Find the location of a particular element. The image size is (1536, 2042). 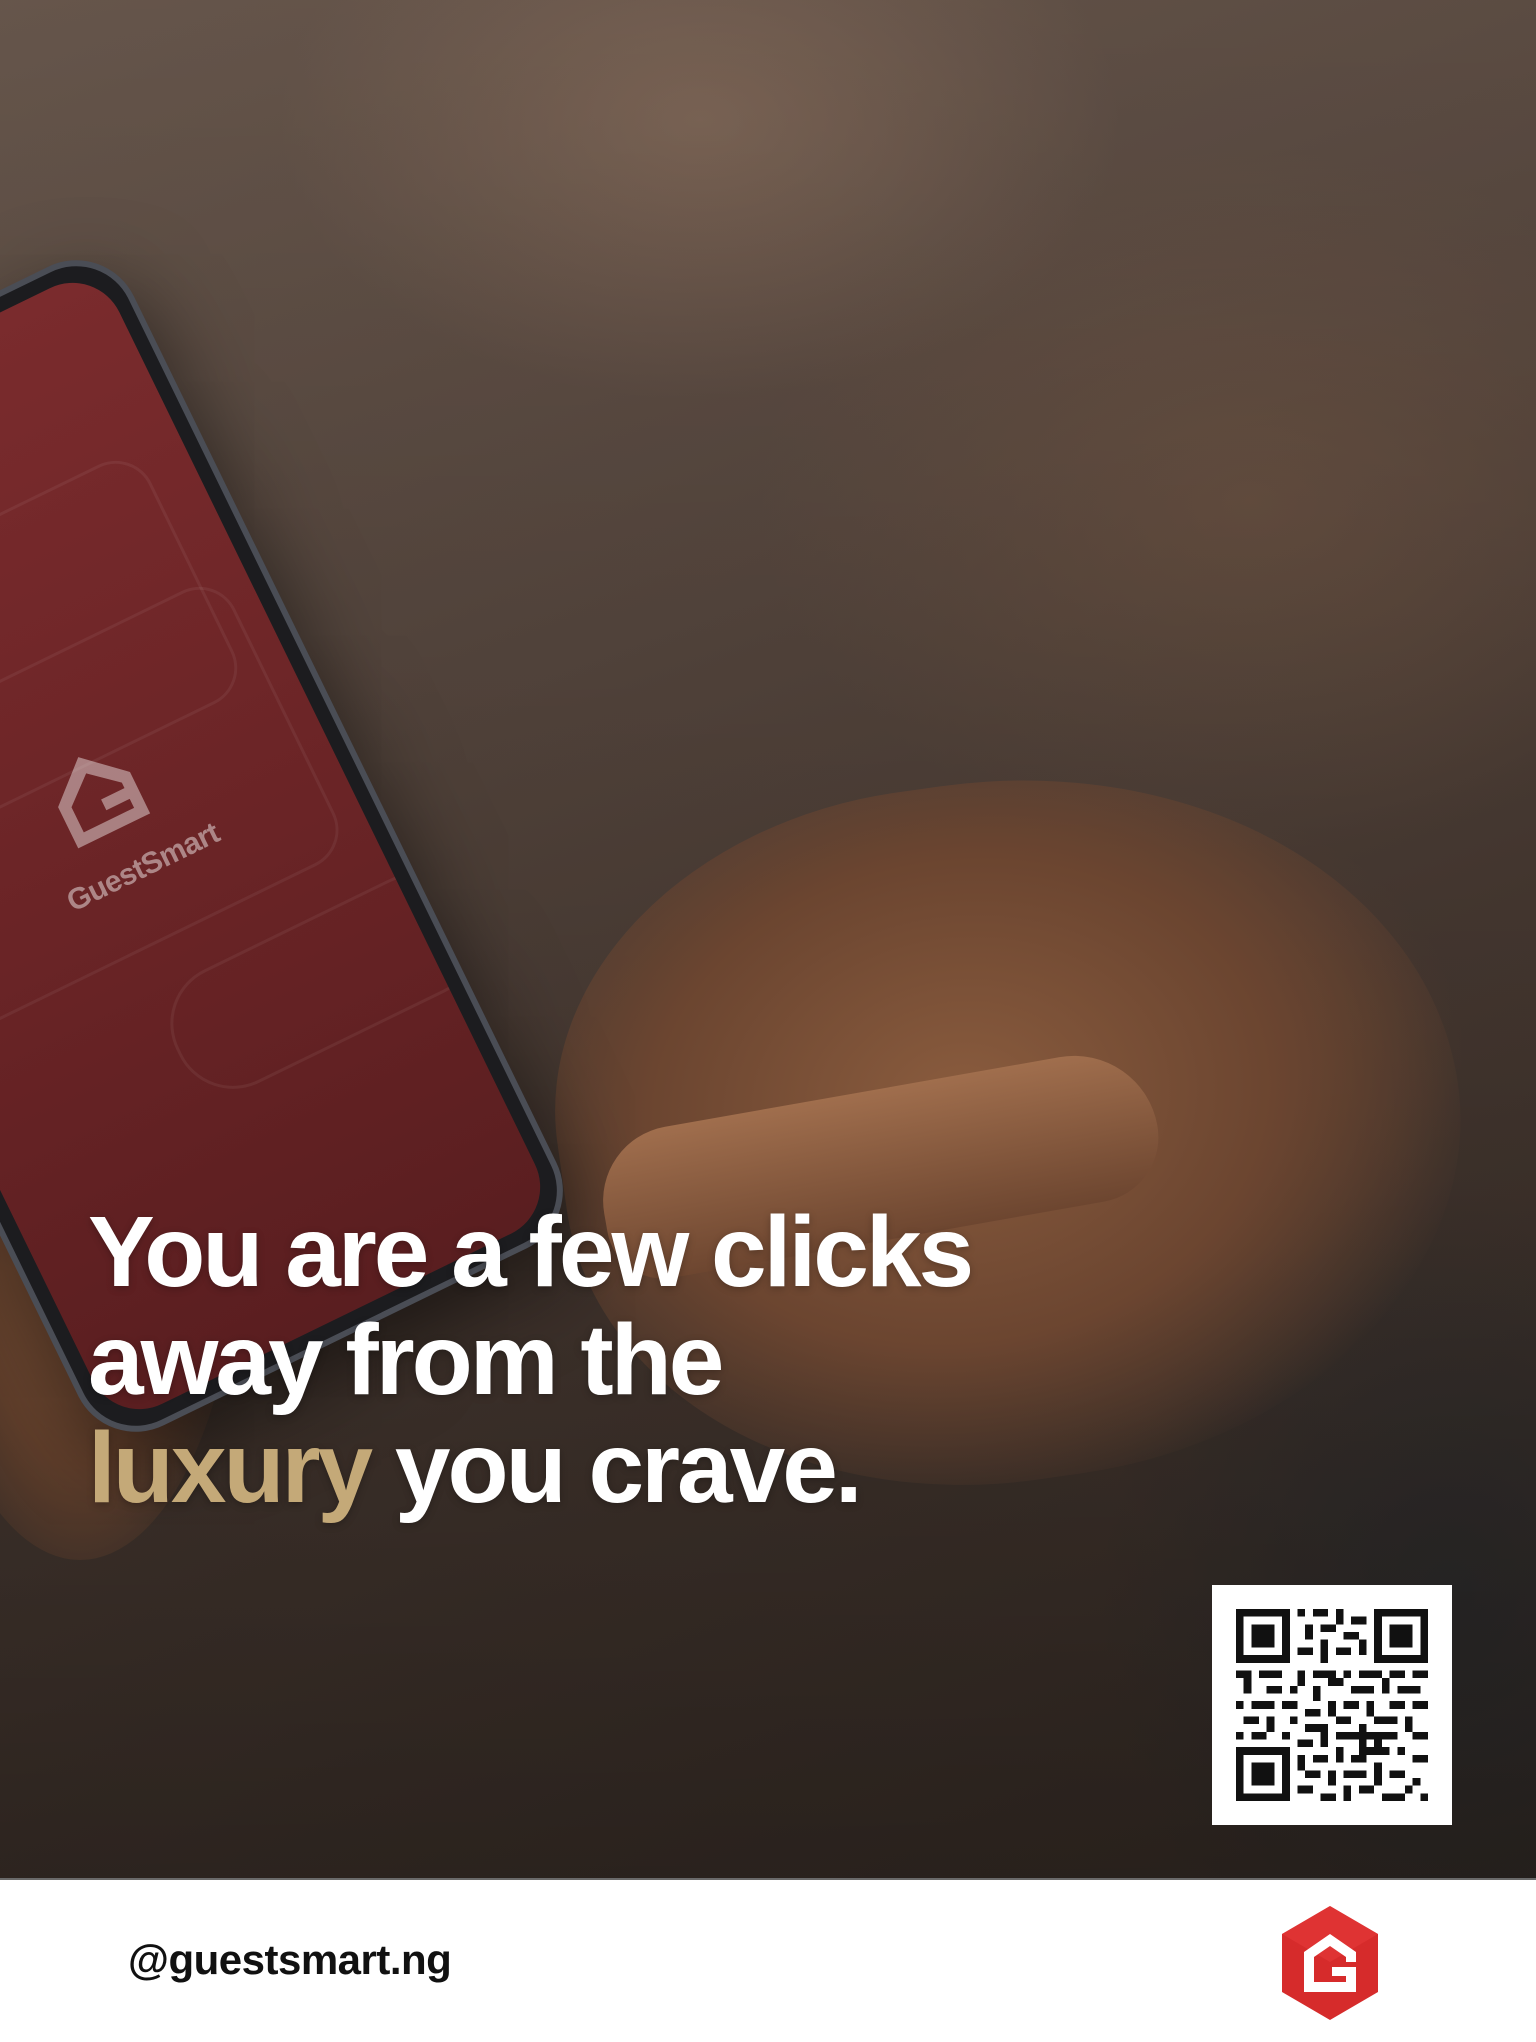

guestsmart-logo-icon is located at coordinates (1330, 1963).